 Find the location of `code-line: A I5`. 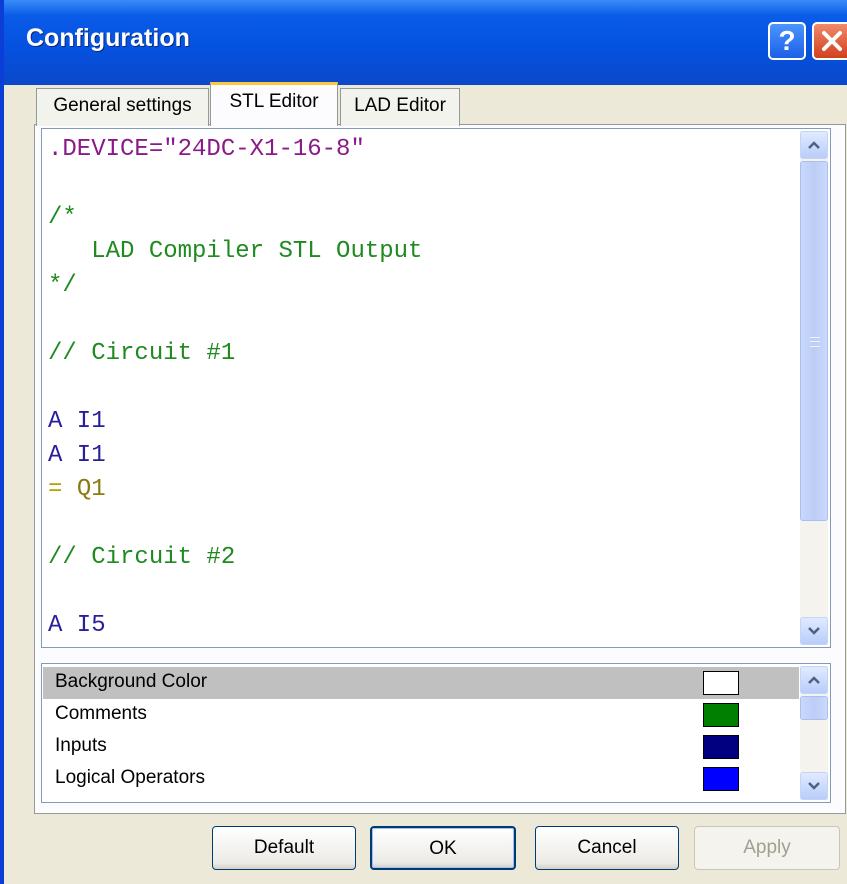

code-line: A I5 is located at coordinates (77, 625).